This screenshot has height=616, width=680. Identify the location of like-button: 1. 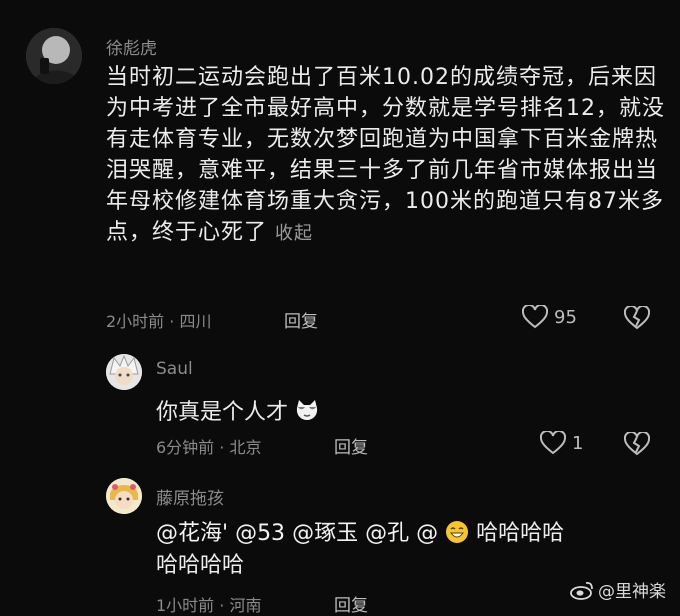
(561, 443).